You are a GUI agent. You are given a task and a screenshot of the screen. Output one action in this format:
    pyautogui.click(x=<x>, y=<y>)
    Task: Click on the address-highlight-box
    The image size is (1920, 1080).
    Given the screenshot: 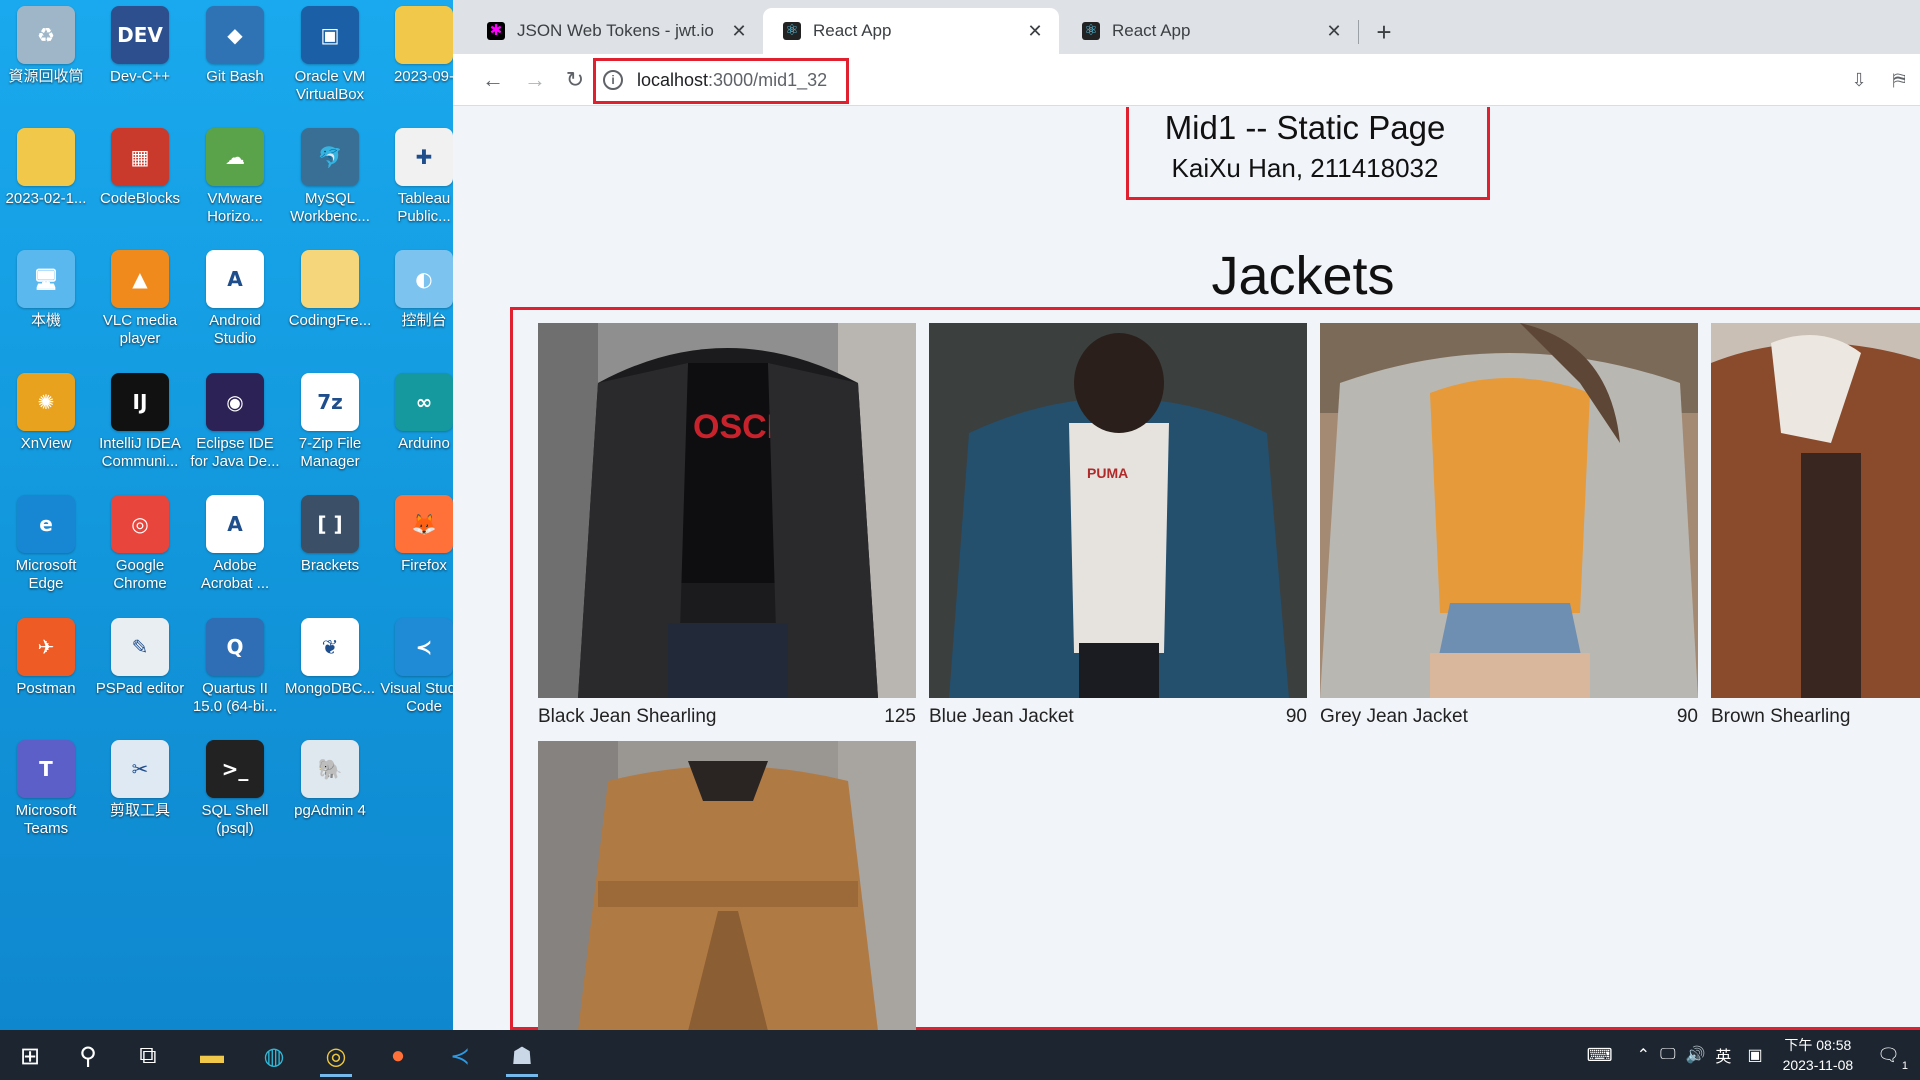 What is the action you would take?
    pyautogui.click(x=721, y=81)
    